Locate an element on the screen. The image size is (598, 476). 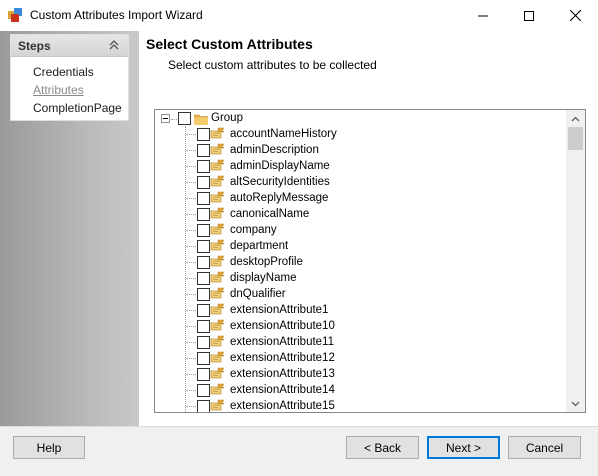
button-bar: Help < Back Next > Cancel is located at coordinates (299, 451).